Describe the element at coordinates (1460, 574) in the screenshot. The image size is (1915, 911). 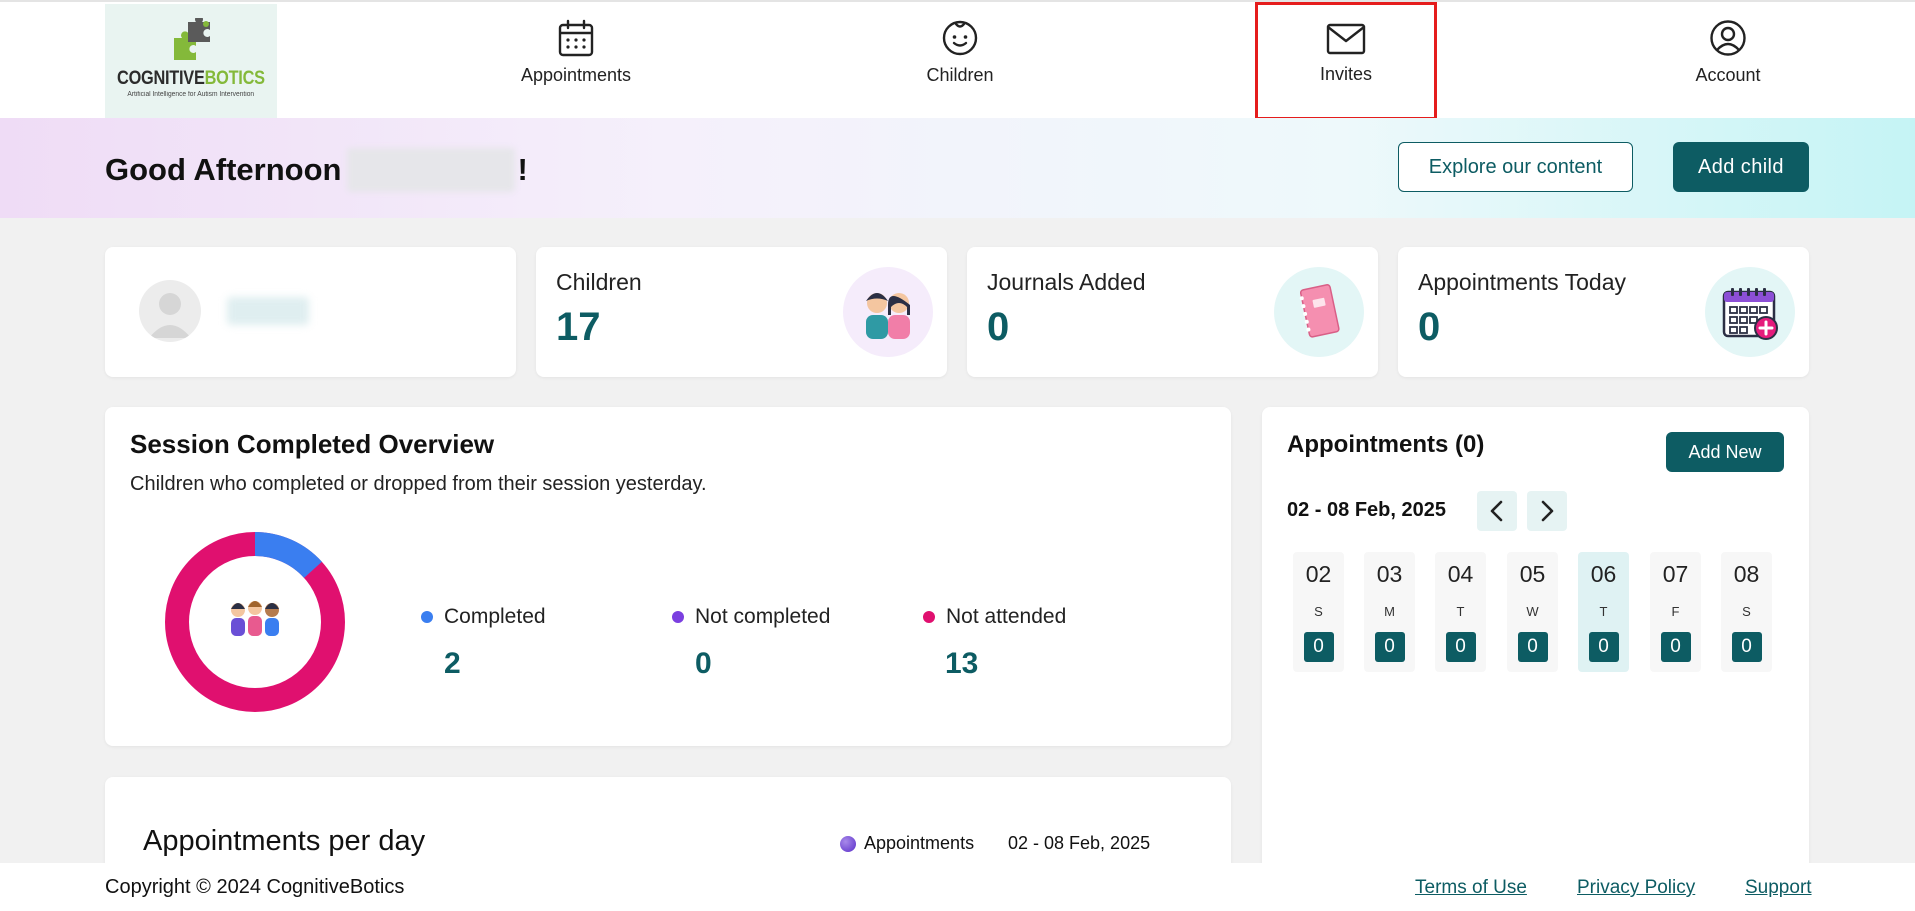
I see `day-number: 04` at that location.